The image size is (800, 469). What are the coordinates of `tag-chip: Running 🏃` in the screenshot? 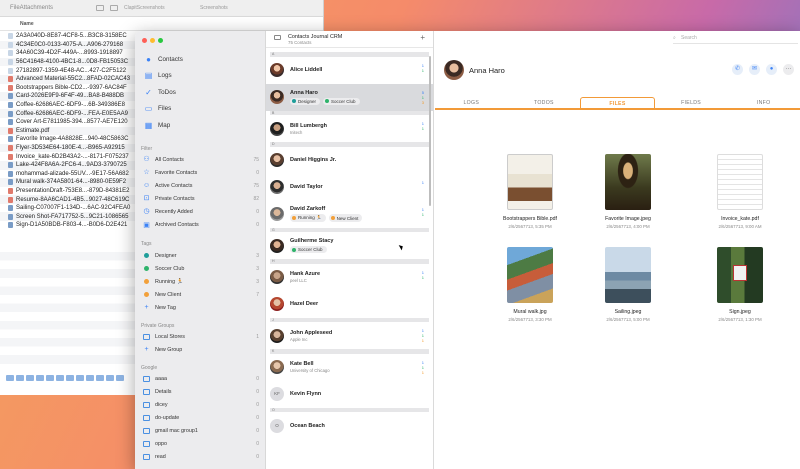 It's located at (308, 218).